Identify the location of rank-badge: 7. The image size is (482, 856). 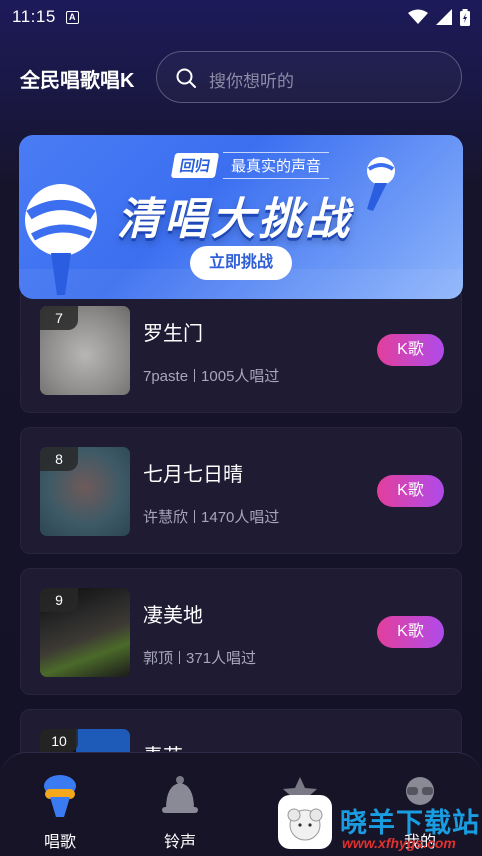
(59, 318).